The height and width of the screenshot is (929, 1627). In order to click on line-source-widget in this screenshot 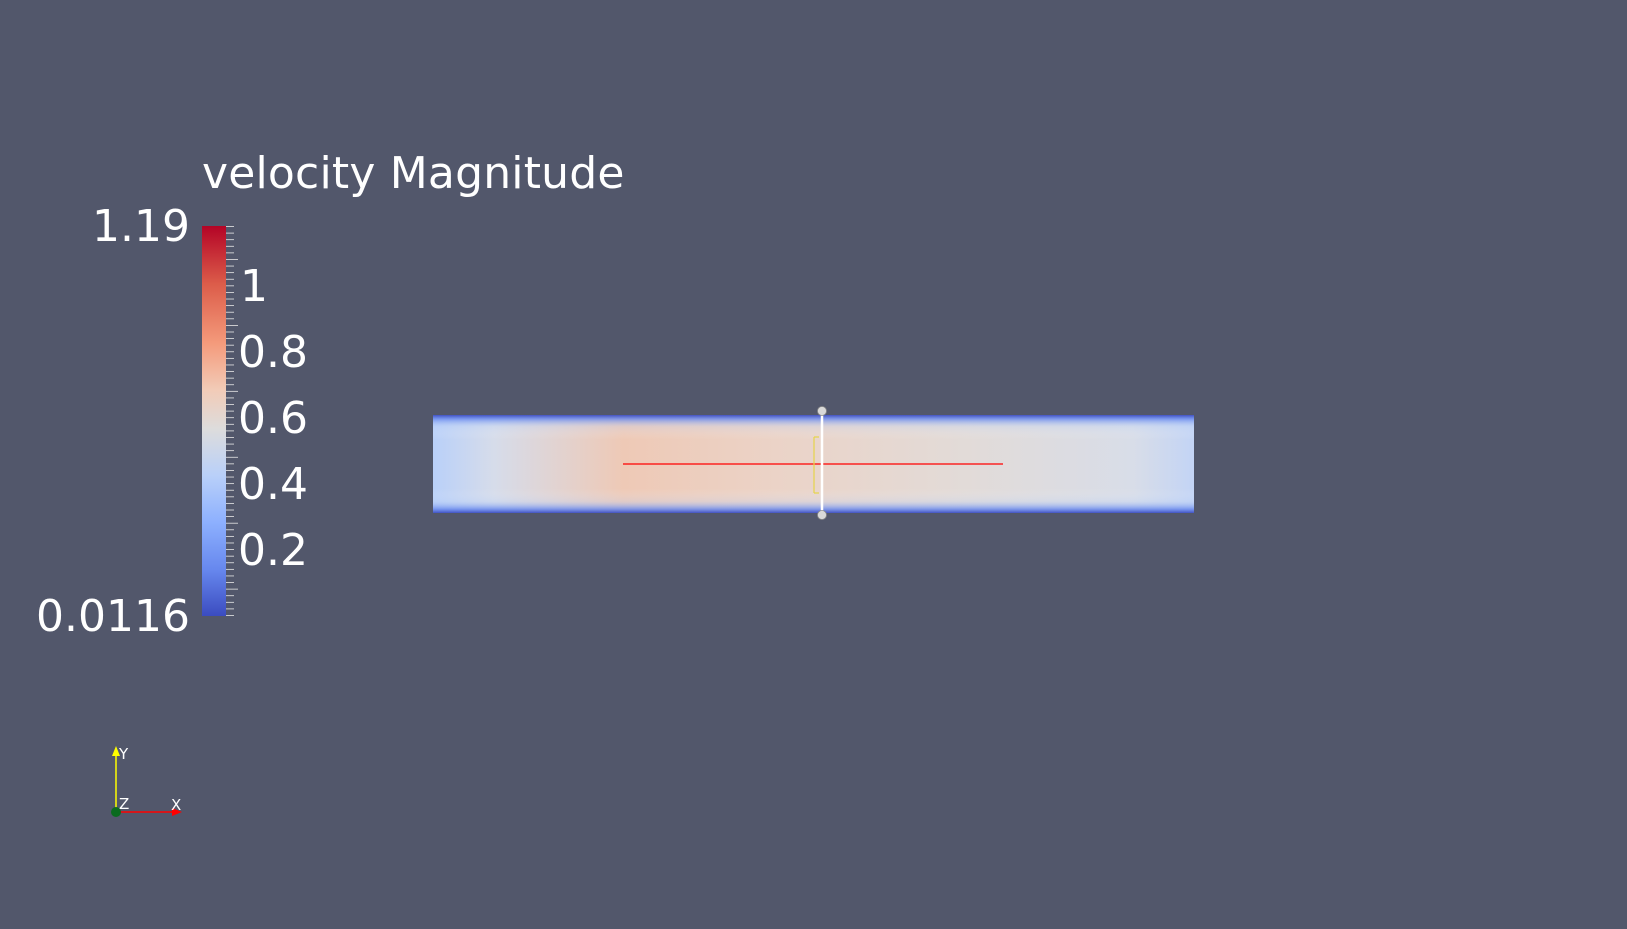, I will do `click(822, 463)`.